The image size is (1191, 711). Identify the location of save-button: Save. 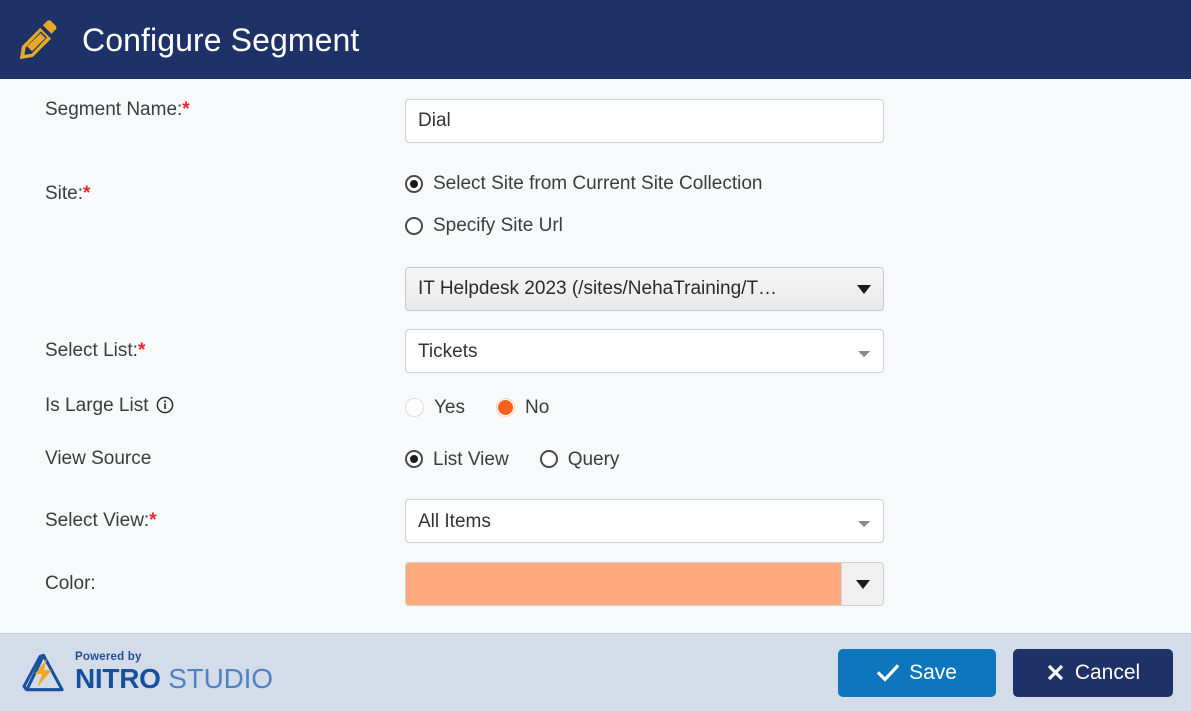
(917, 672).